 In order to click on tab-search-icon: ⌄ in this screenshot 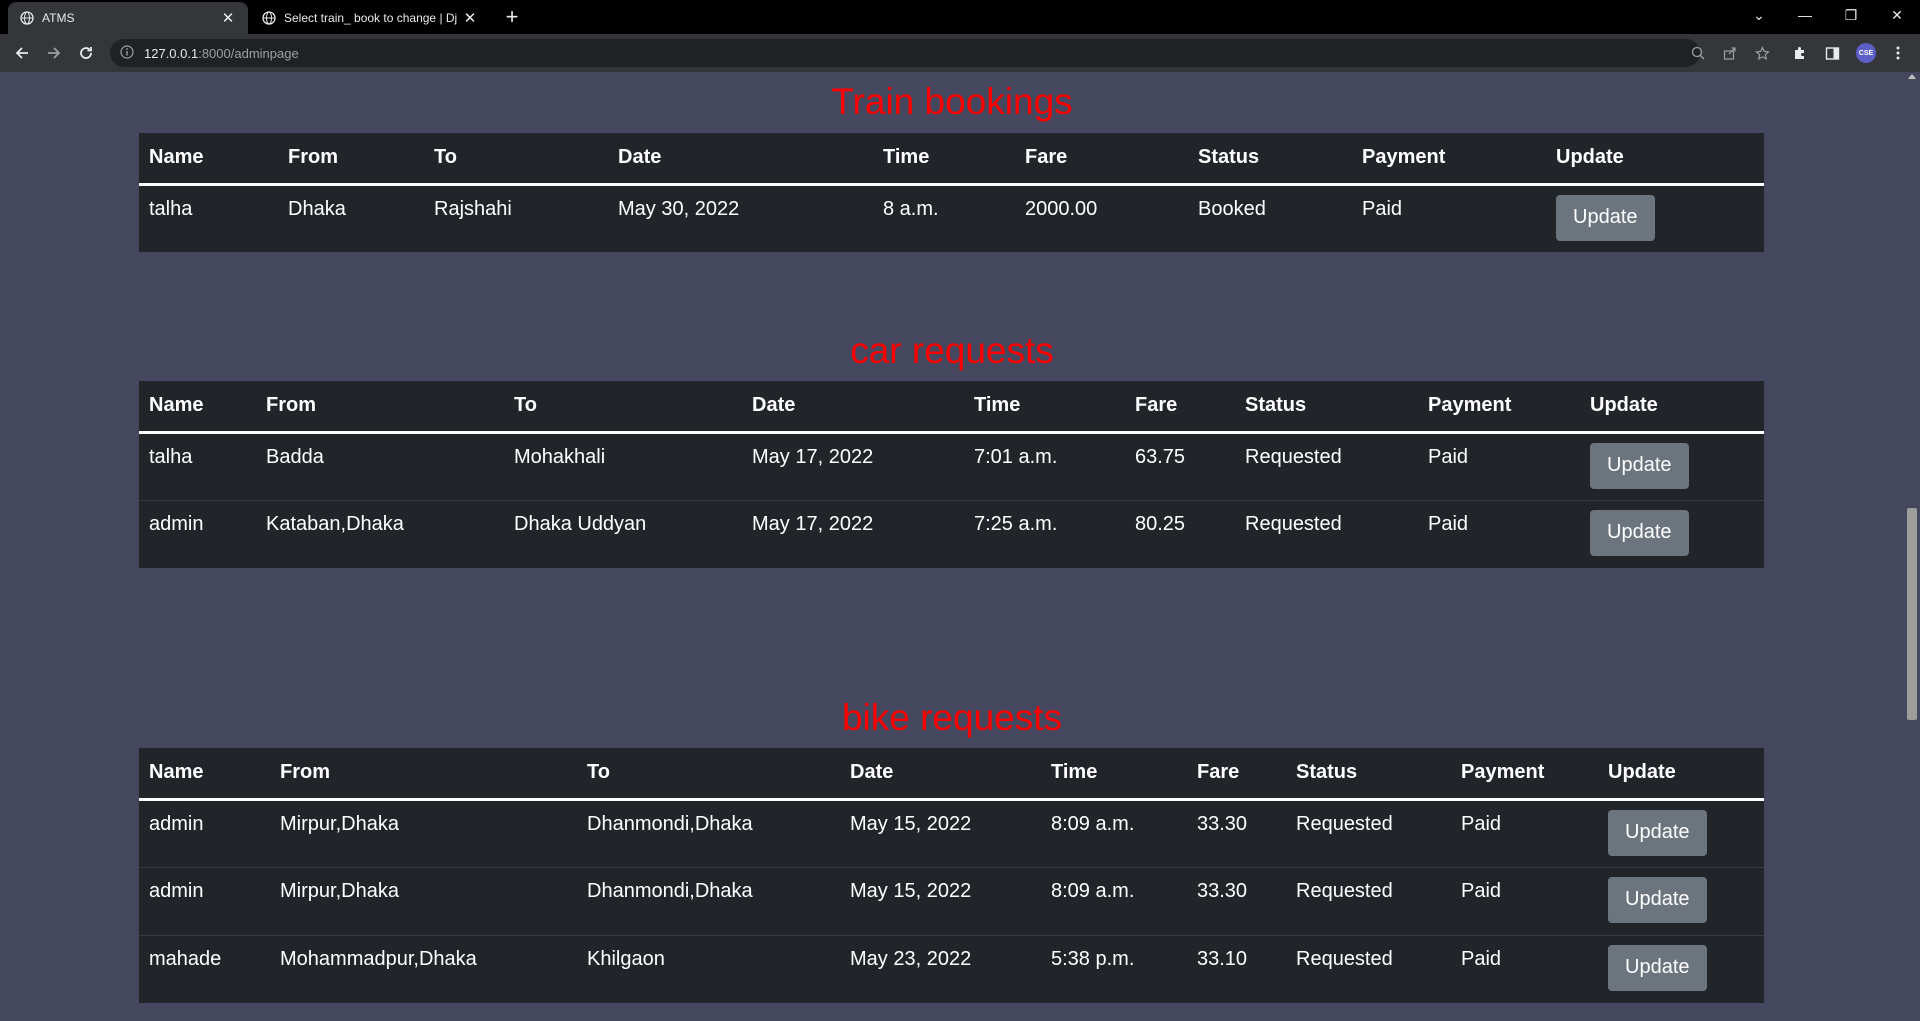, I will do `click(1759, 15)`.